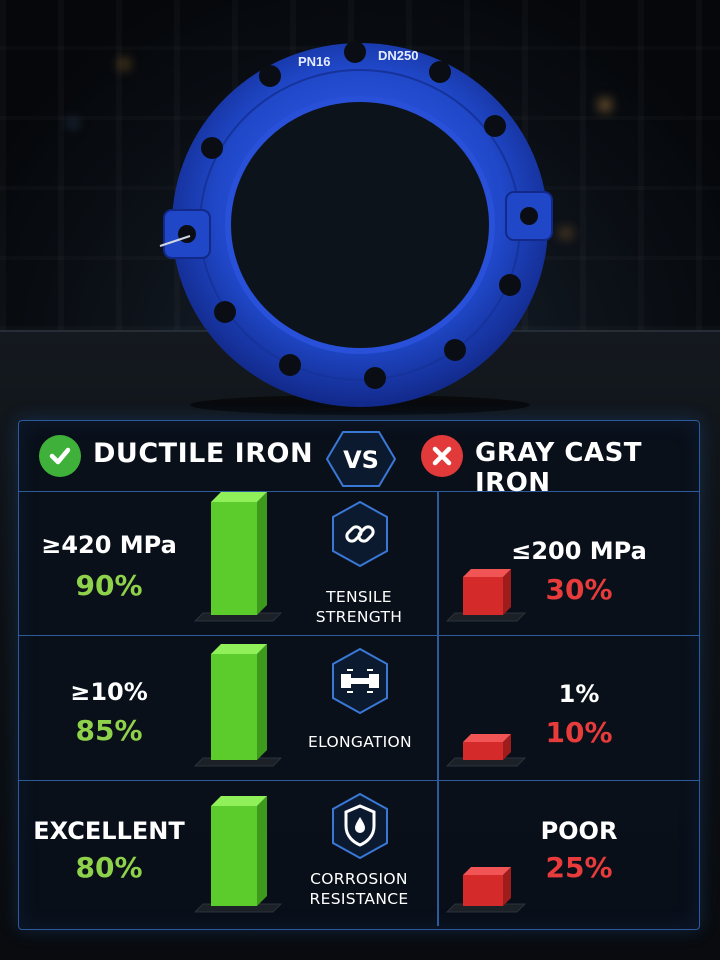 The image size is (720, 960). I want to click on gray-value: POOR, so click(579, 831).